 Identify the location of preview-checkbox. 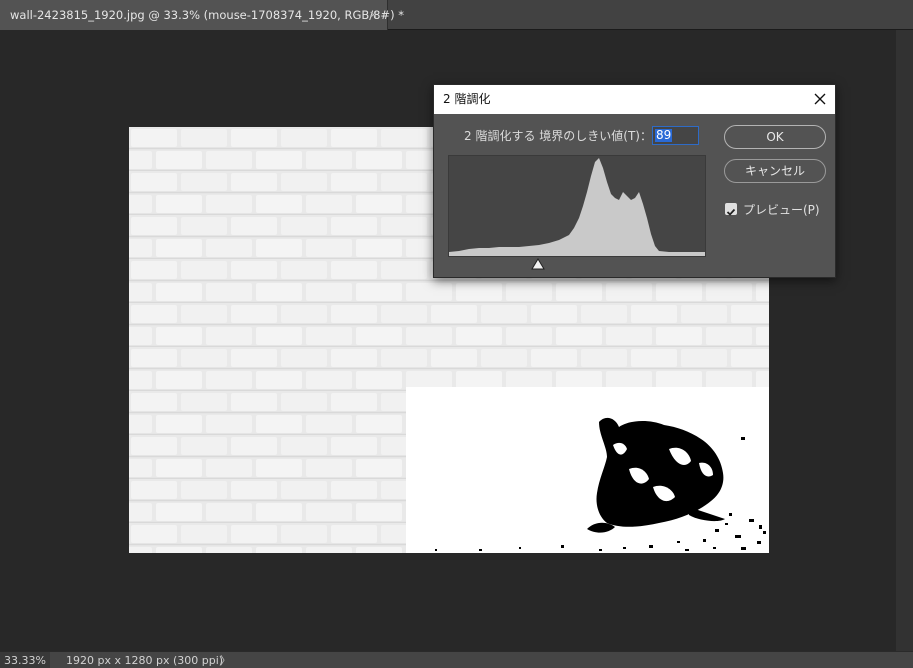
(731, 209).